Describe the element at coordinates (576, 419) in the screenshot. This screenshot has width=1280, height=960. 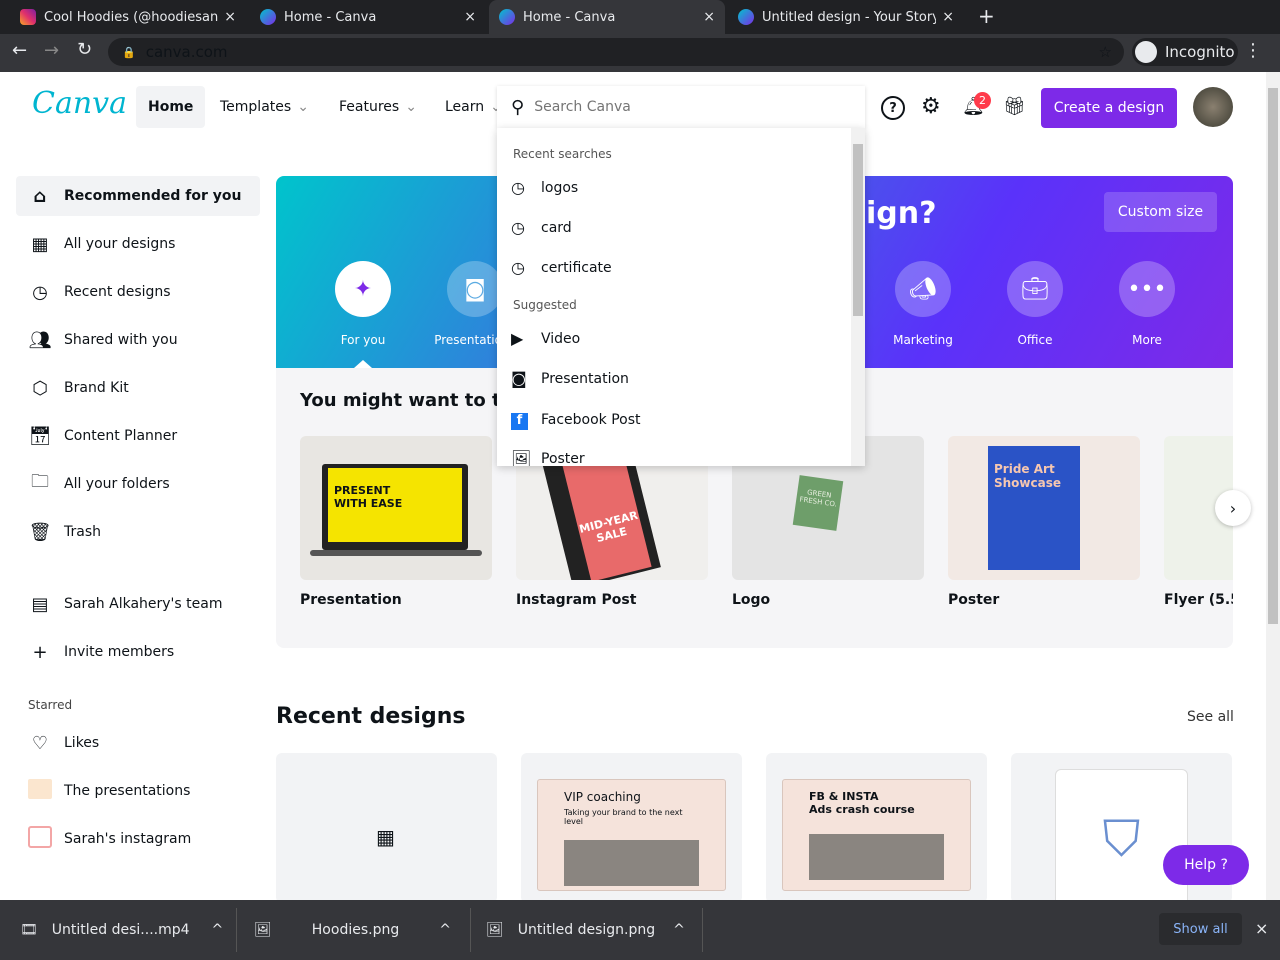
I see `suggested-item: f Facebook Post` at that location.